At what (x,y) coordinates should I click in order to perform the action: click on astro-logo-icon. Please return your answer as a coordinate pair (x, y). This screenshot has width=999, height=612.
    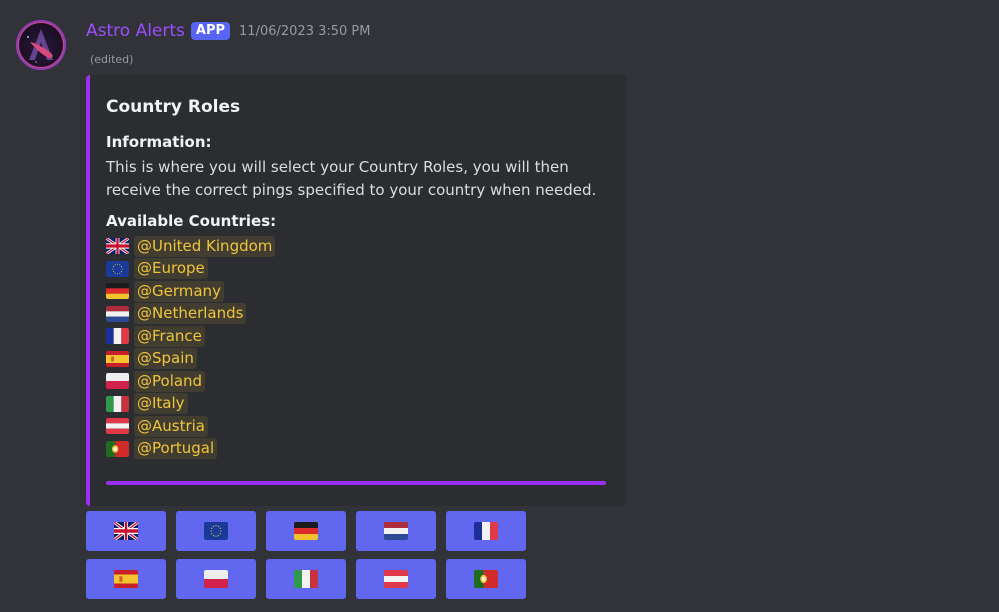
    Looking at the image, I should click on (40, 46).